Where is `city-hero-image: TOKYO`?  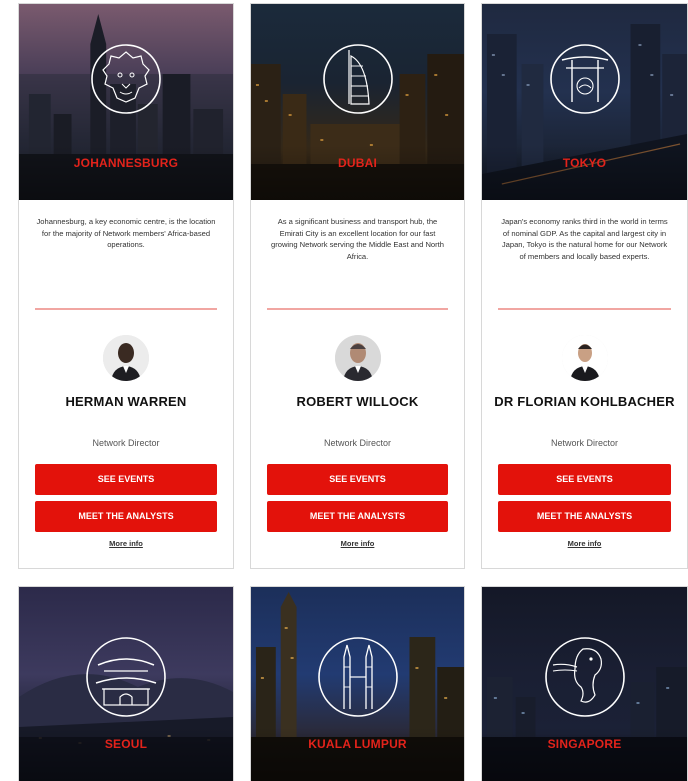 city-hero-image: TOKYO is located at coordinates (584, 102).